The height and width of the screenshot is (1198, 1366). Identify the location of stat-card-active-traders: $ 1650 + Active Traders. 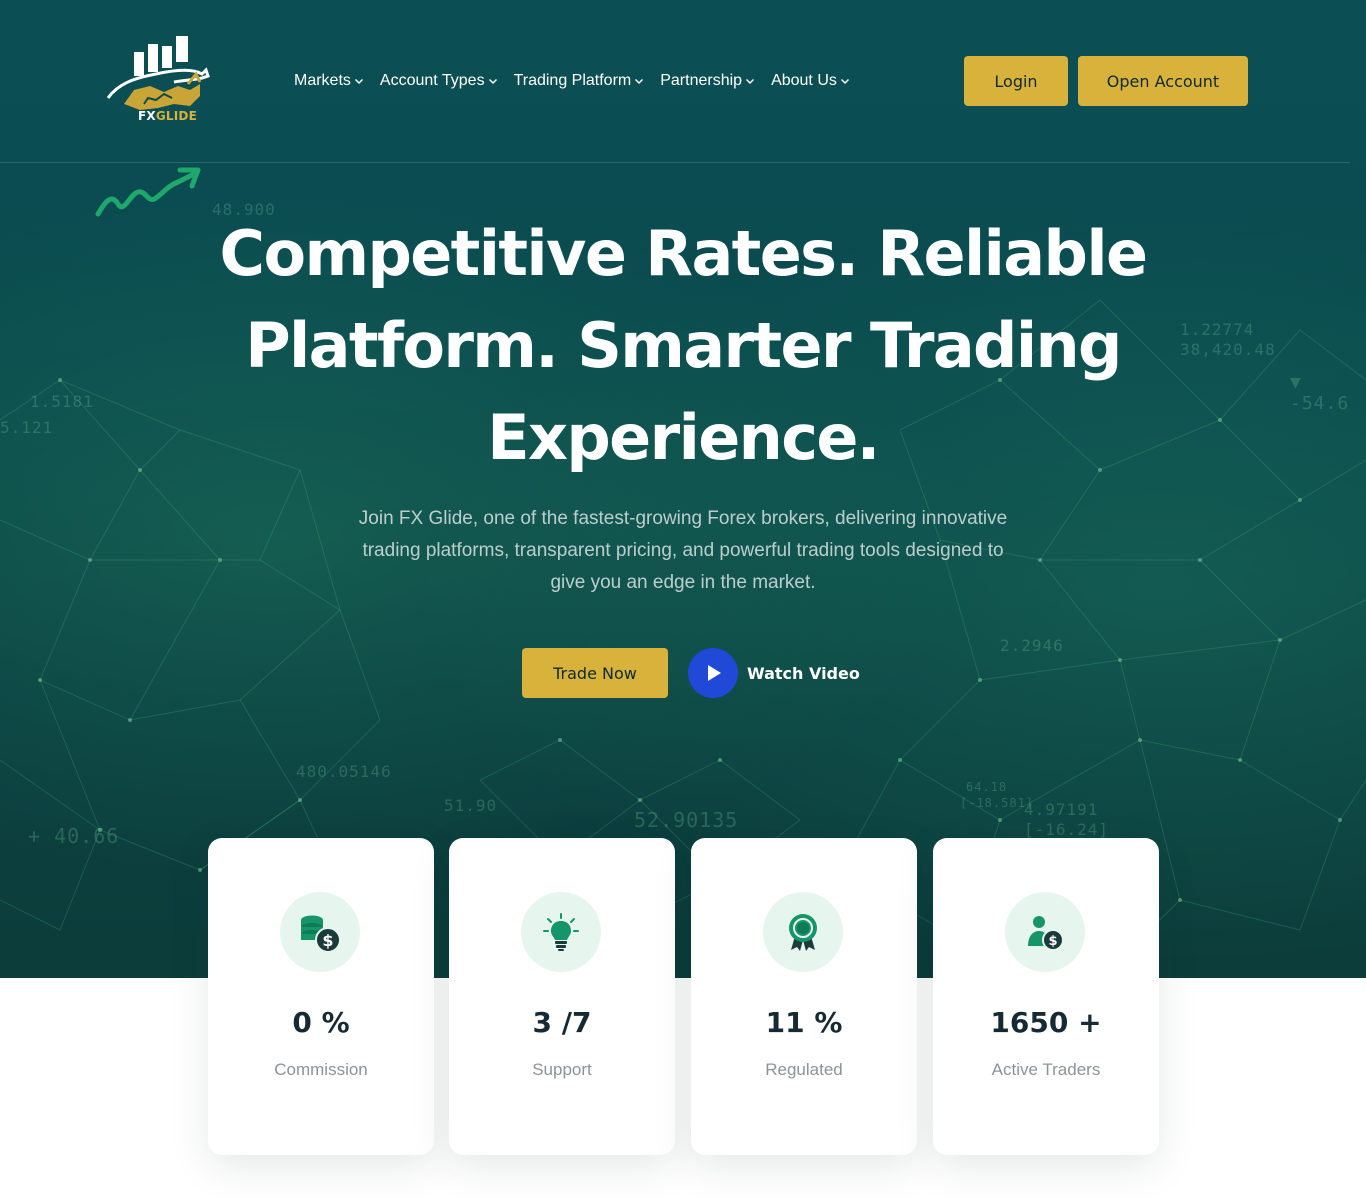
(1046, 996).